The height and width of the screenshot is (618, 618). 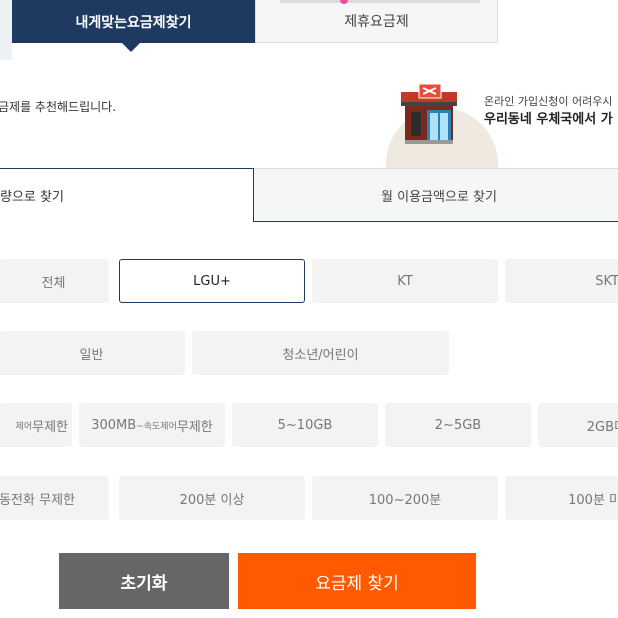 I want to click on notice-line-1: 온라인 가입신청이 어려우시, so click(x=548, y=101).